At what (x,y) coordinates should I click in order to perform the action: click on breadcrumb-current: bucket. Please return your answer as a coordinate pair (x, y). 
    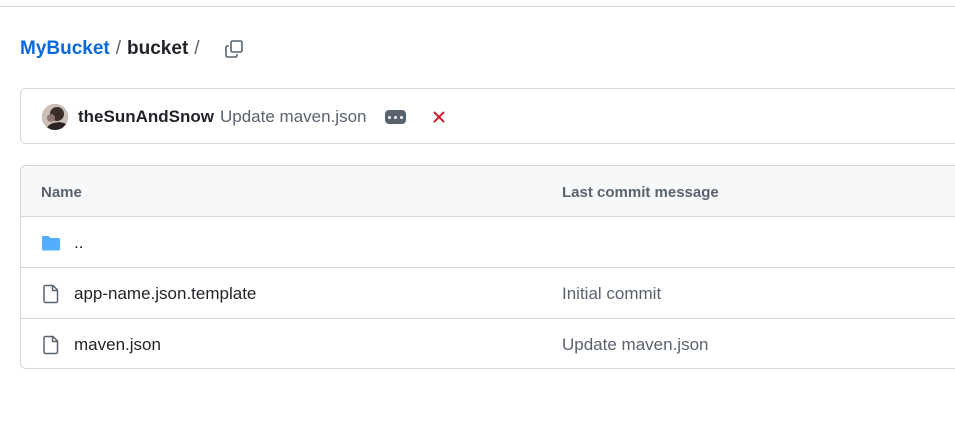
    Looking at the image, I should click on (158, 48).